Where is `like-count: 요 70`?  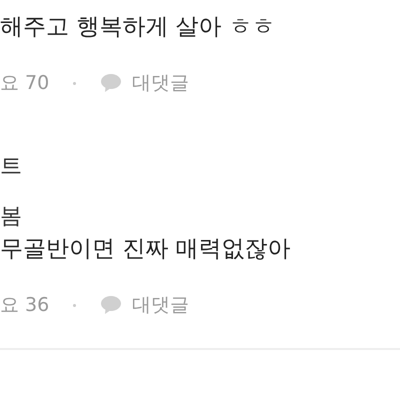
like-count: 요 70 is located at coordinates (25, 83).